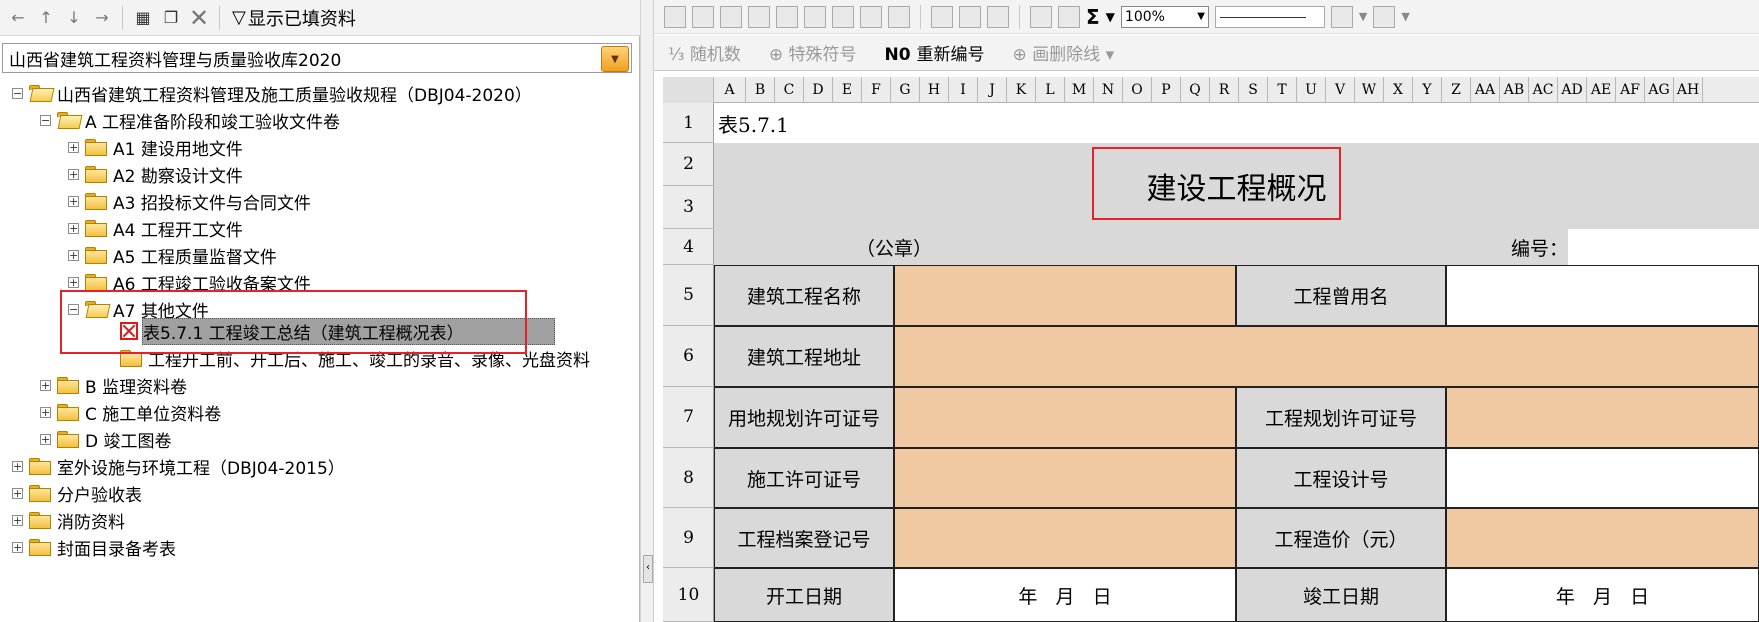  Describe the element at coordinates (970, 16) in the screenshot. I see `indent-icon` at that location.